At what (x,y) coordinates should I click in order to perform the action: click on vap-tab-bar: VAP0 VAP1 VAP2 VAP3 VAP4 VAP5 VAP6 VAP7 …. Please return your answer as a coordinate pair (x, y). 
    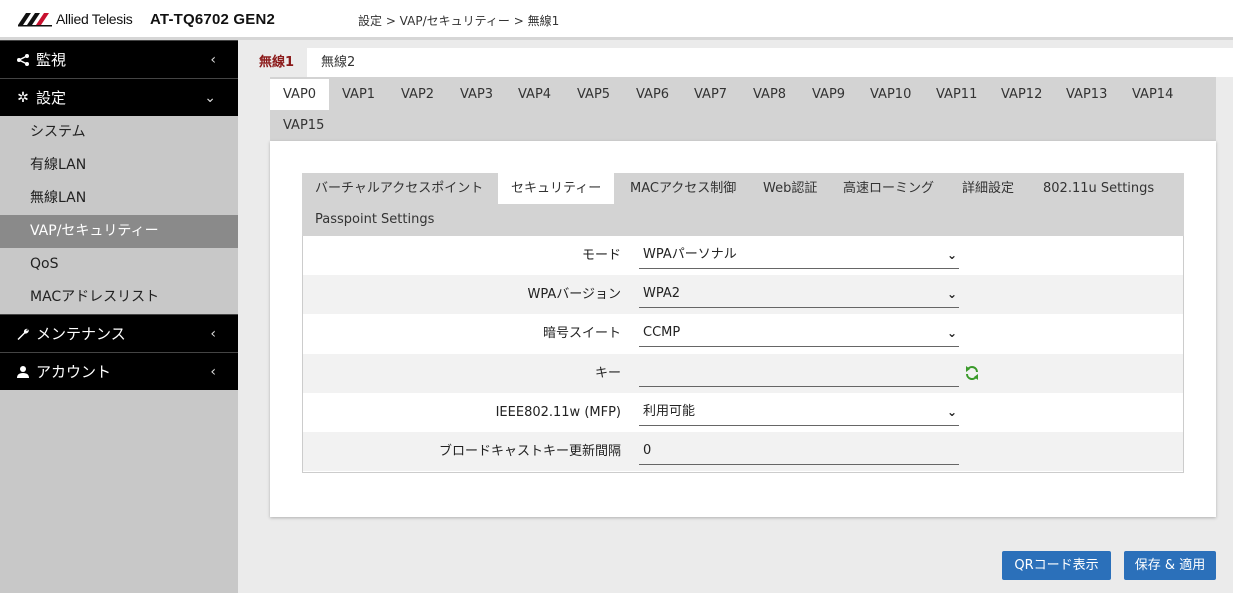
    Looking at the image, I should click on (743, 109).